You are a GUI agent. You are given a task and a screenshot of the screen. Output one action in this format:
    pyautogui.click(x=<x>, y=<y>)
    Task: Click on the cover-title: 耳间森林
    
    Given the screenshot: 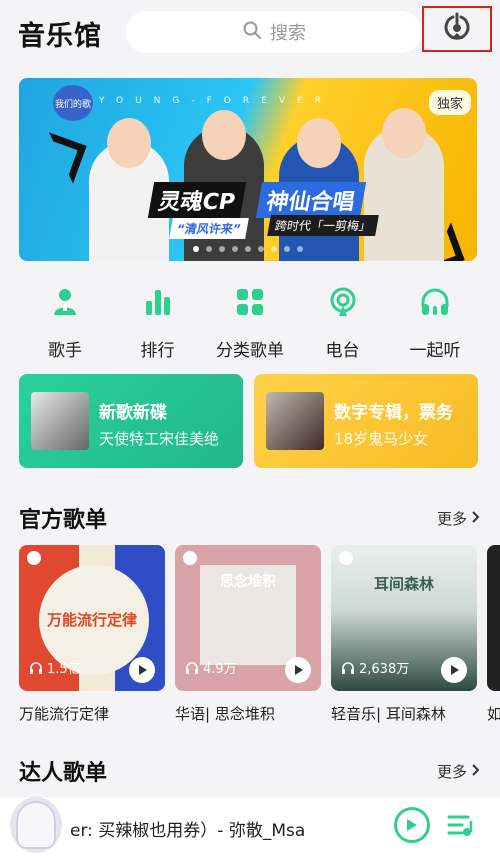 What is the action you would take?
    pyautogui.click(x=403, y=584)
    